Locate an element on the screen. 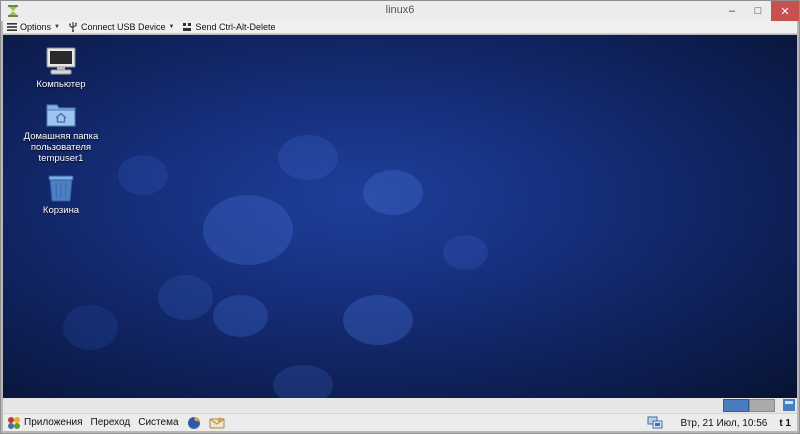 Image resolution: width=800 pixels, height=434 pixels. system-label: Система is located at coordinates (158, 422).